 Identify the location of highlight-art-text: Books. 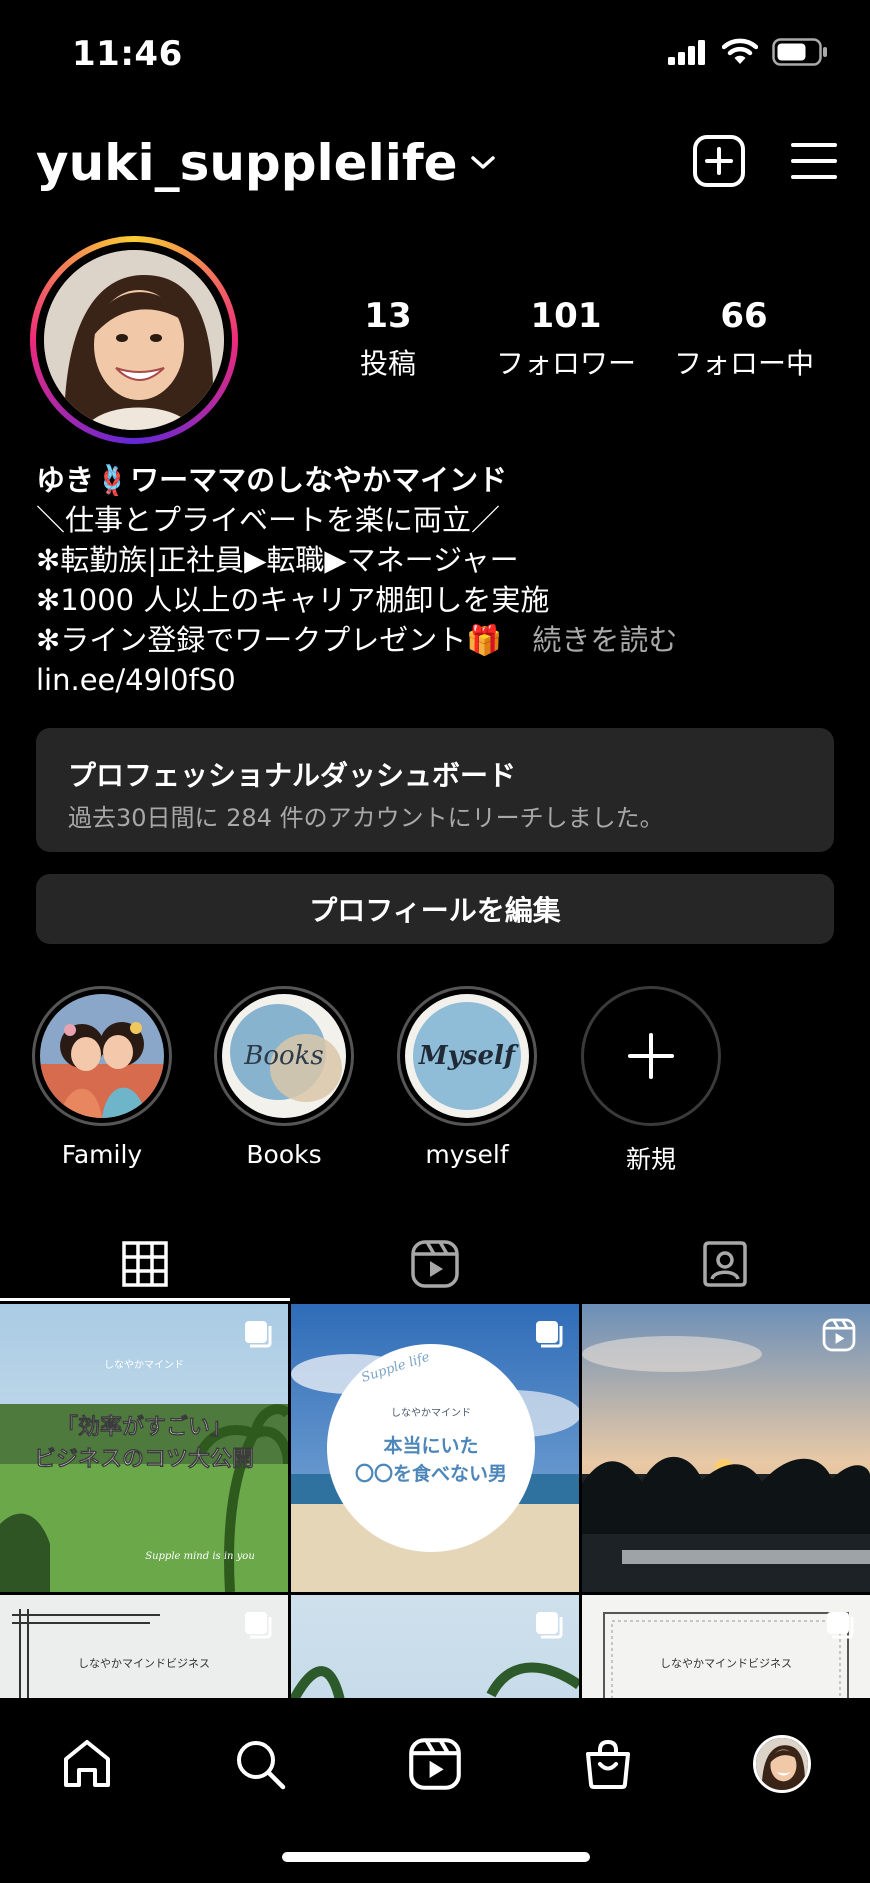
(283, 1056).